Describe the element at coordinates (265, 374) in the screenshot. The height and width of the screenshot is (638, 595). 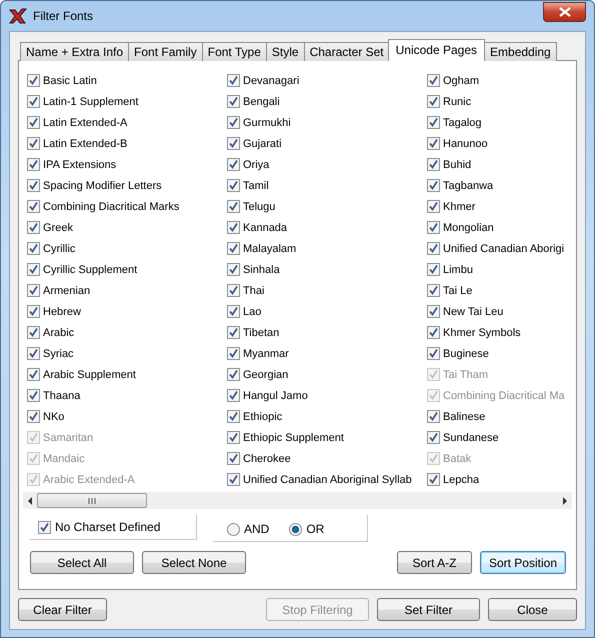
I see `checkbox-label: Georgian` at that location.